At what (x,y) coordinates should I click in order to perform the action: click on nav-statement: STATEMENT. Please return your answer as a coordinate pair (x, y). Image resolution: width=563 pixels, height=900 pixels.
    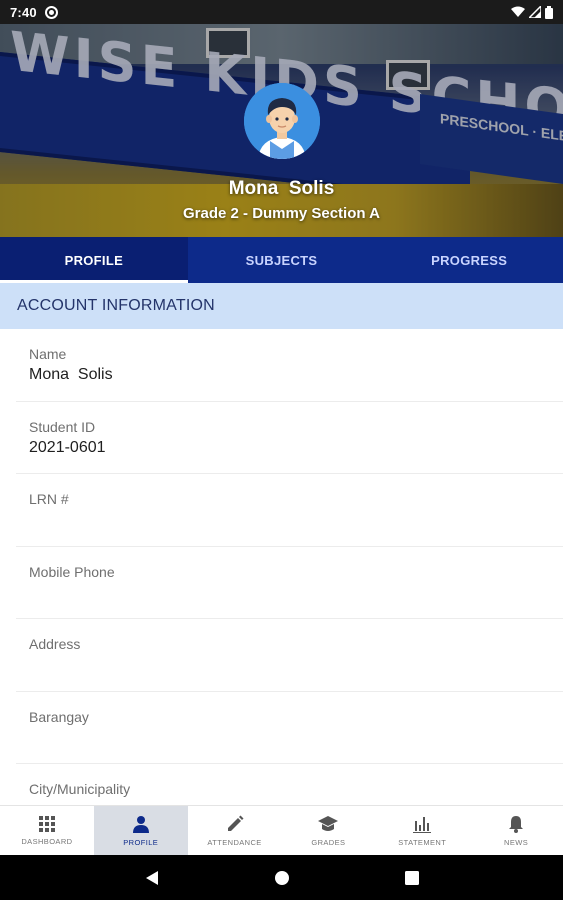
    Looking at the image, I should click on (422, 830).